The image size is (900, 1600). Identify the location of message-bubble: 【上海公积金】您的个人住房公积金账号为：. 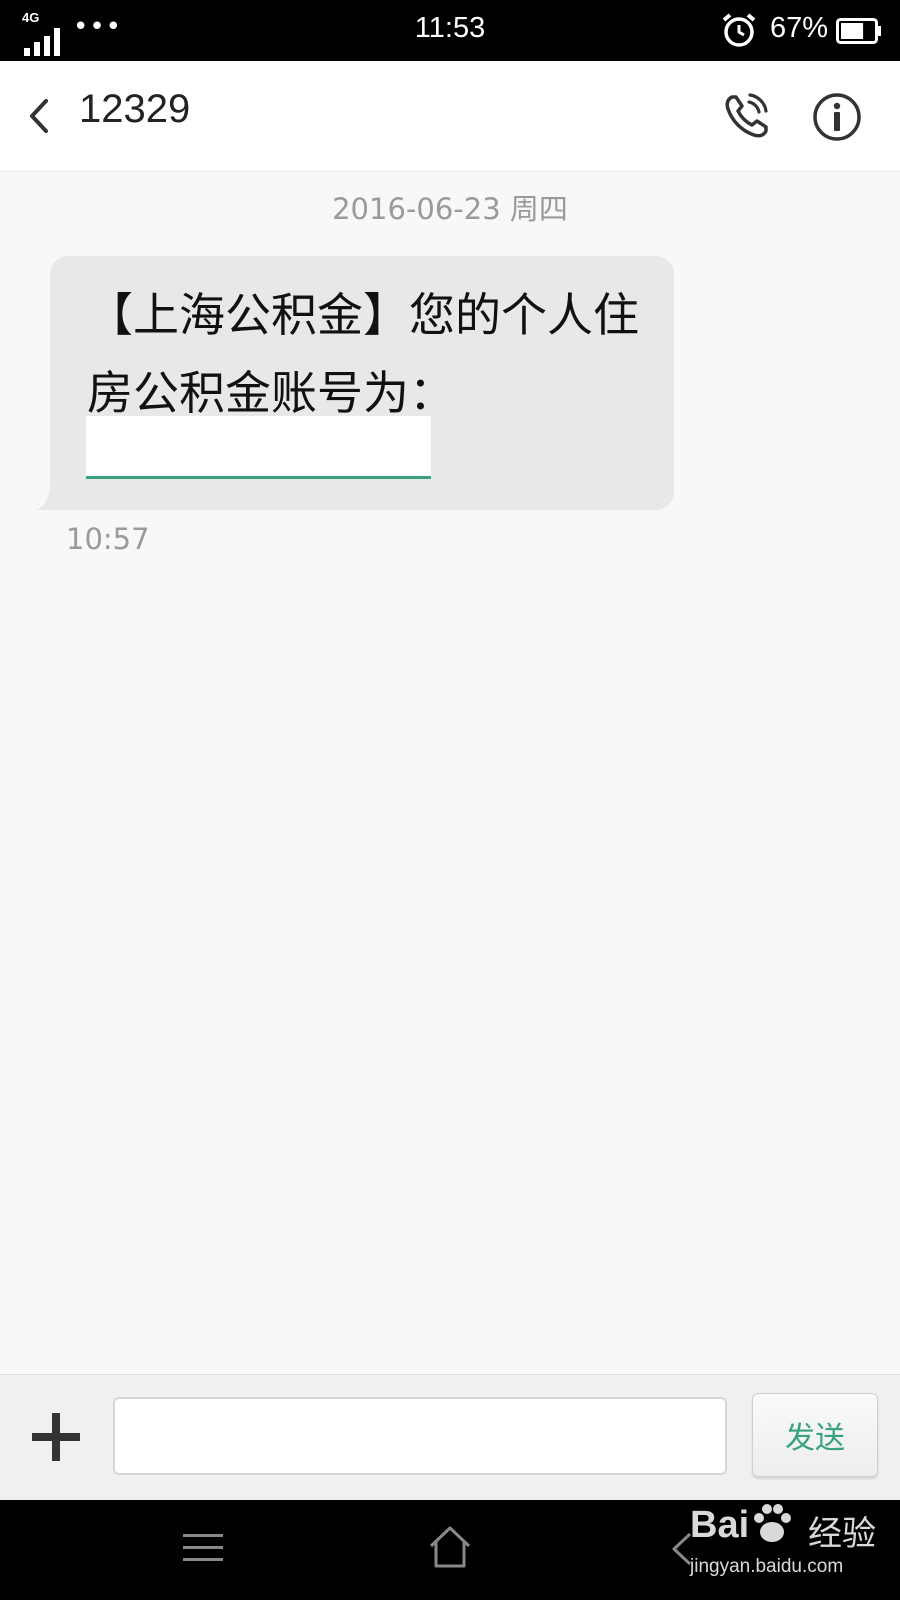
(362, 383).